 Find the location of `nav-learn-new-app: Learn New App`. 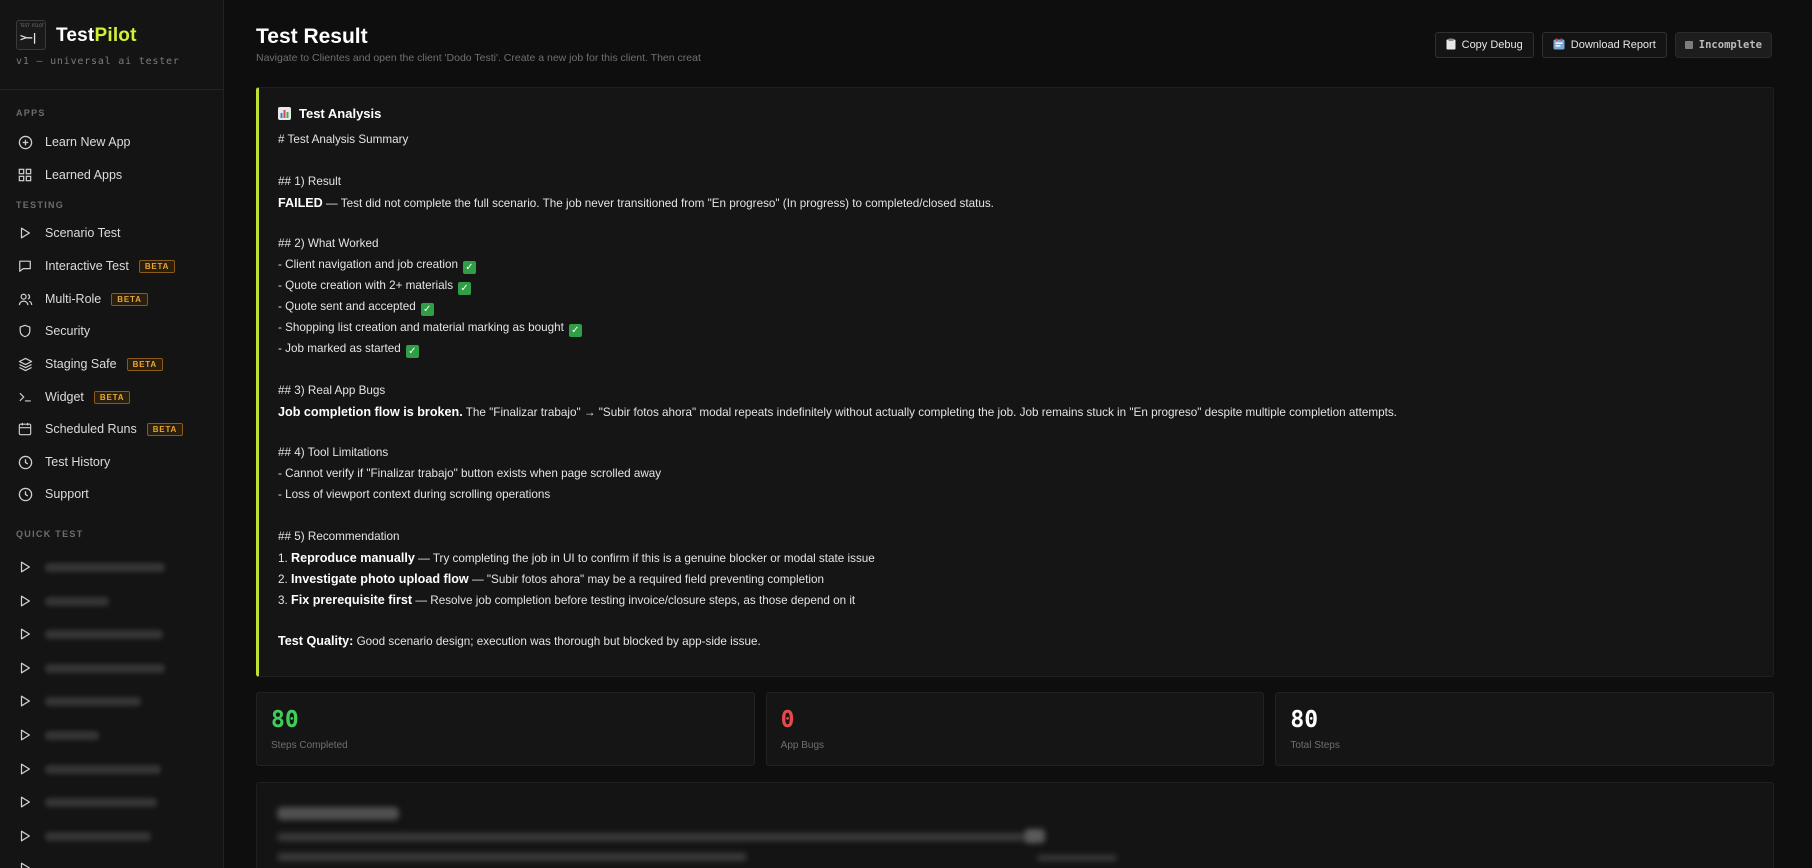

nav-learn-new-app: Learn New App is located at coordinates (114, 142).